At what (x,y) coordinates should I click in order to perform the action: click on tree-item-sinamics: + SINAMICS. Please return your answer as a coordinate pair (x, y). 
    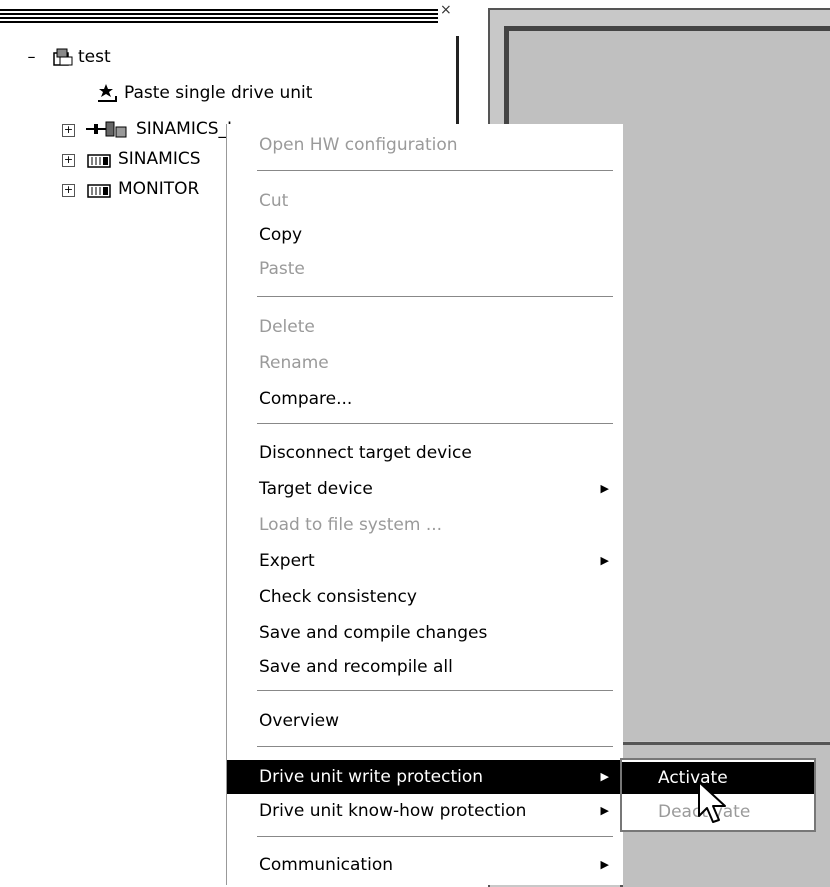
    Looking at the image, I should click on (146, 159).